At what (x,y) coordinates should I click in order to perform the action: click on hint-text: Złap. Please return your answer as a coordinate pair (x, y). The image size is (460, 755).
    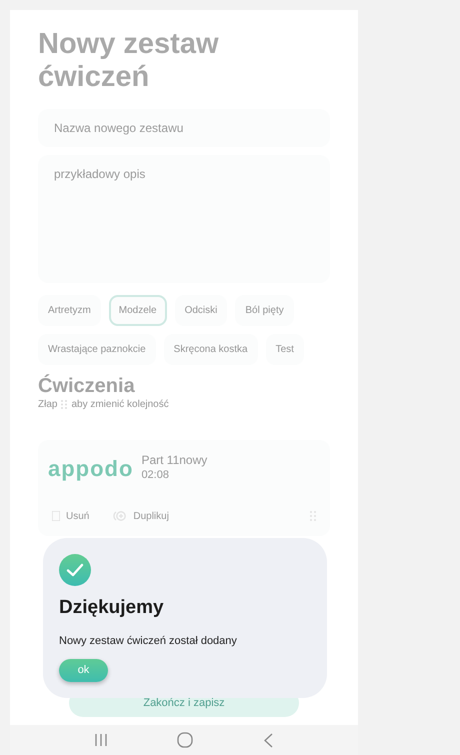
    Looking at the image, I should click on (48, 405).